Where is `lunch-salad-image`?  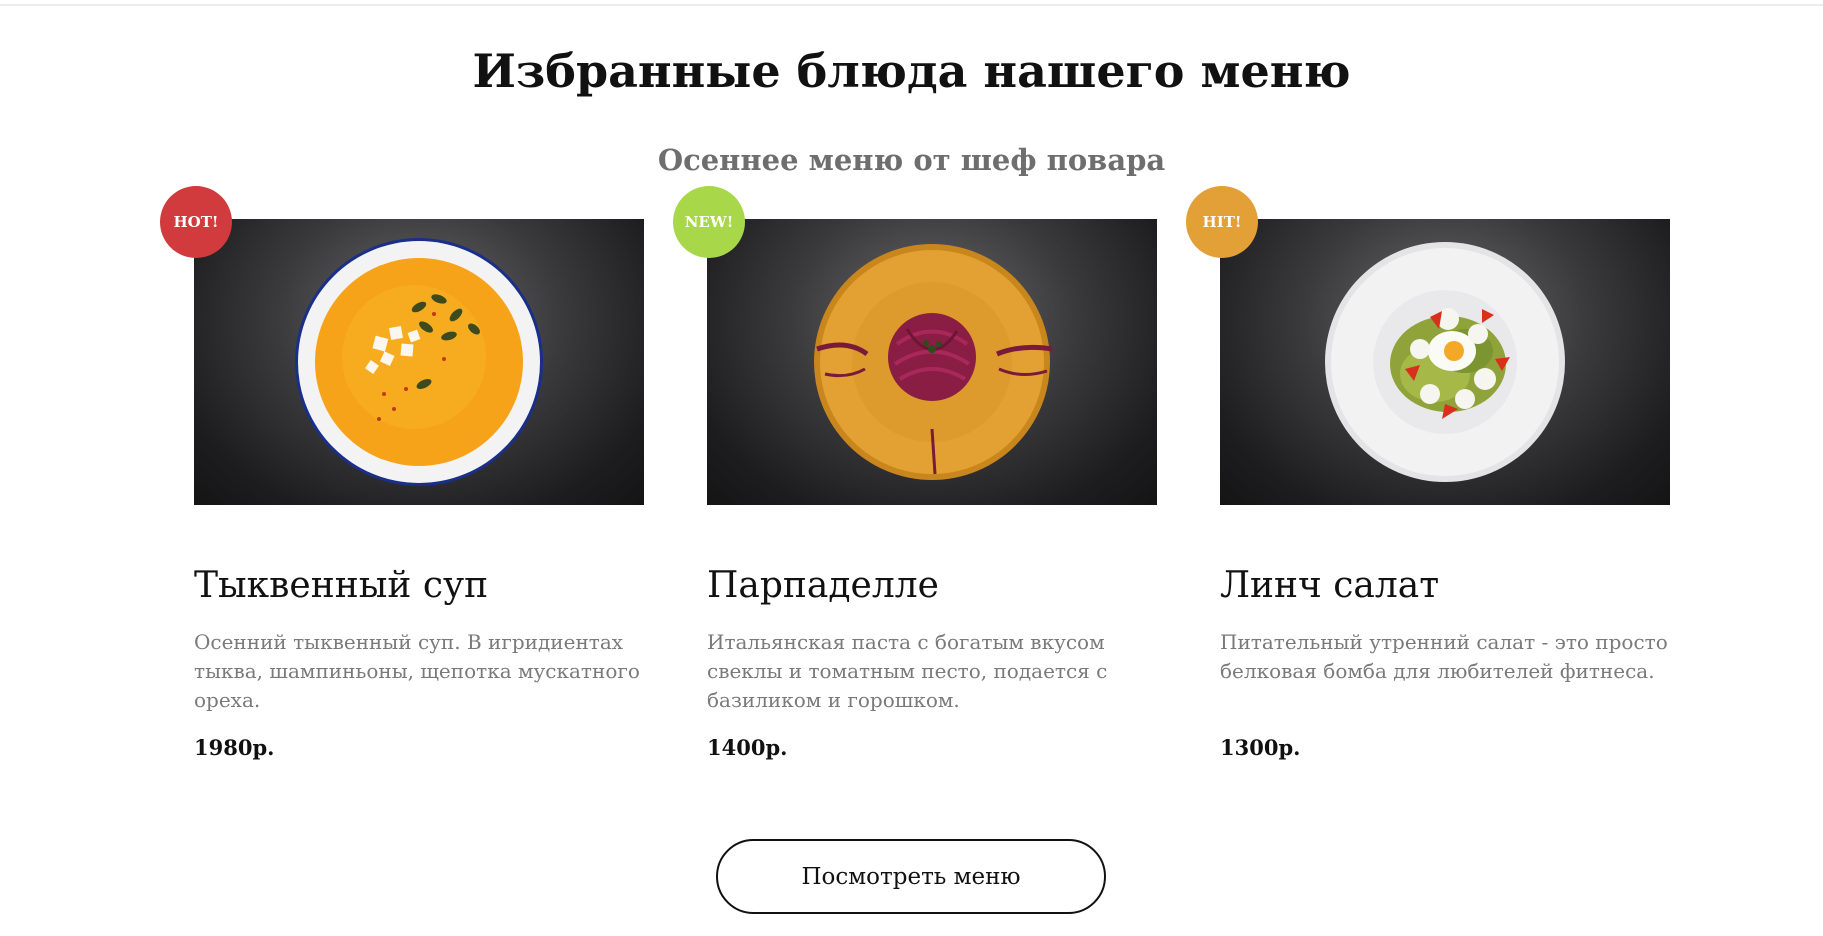 lunch-salad-image is located at coordinates (1445, 362).